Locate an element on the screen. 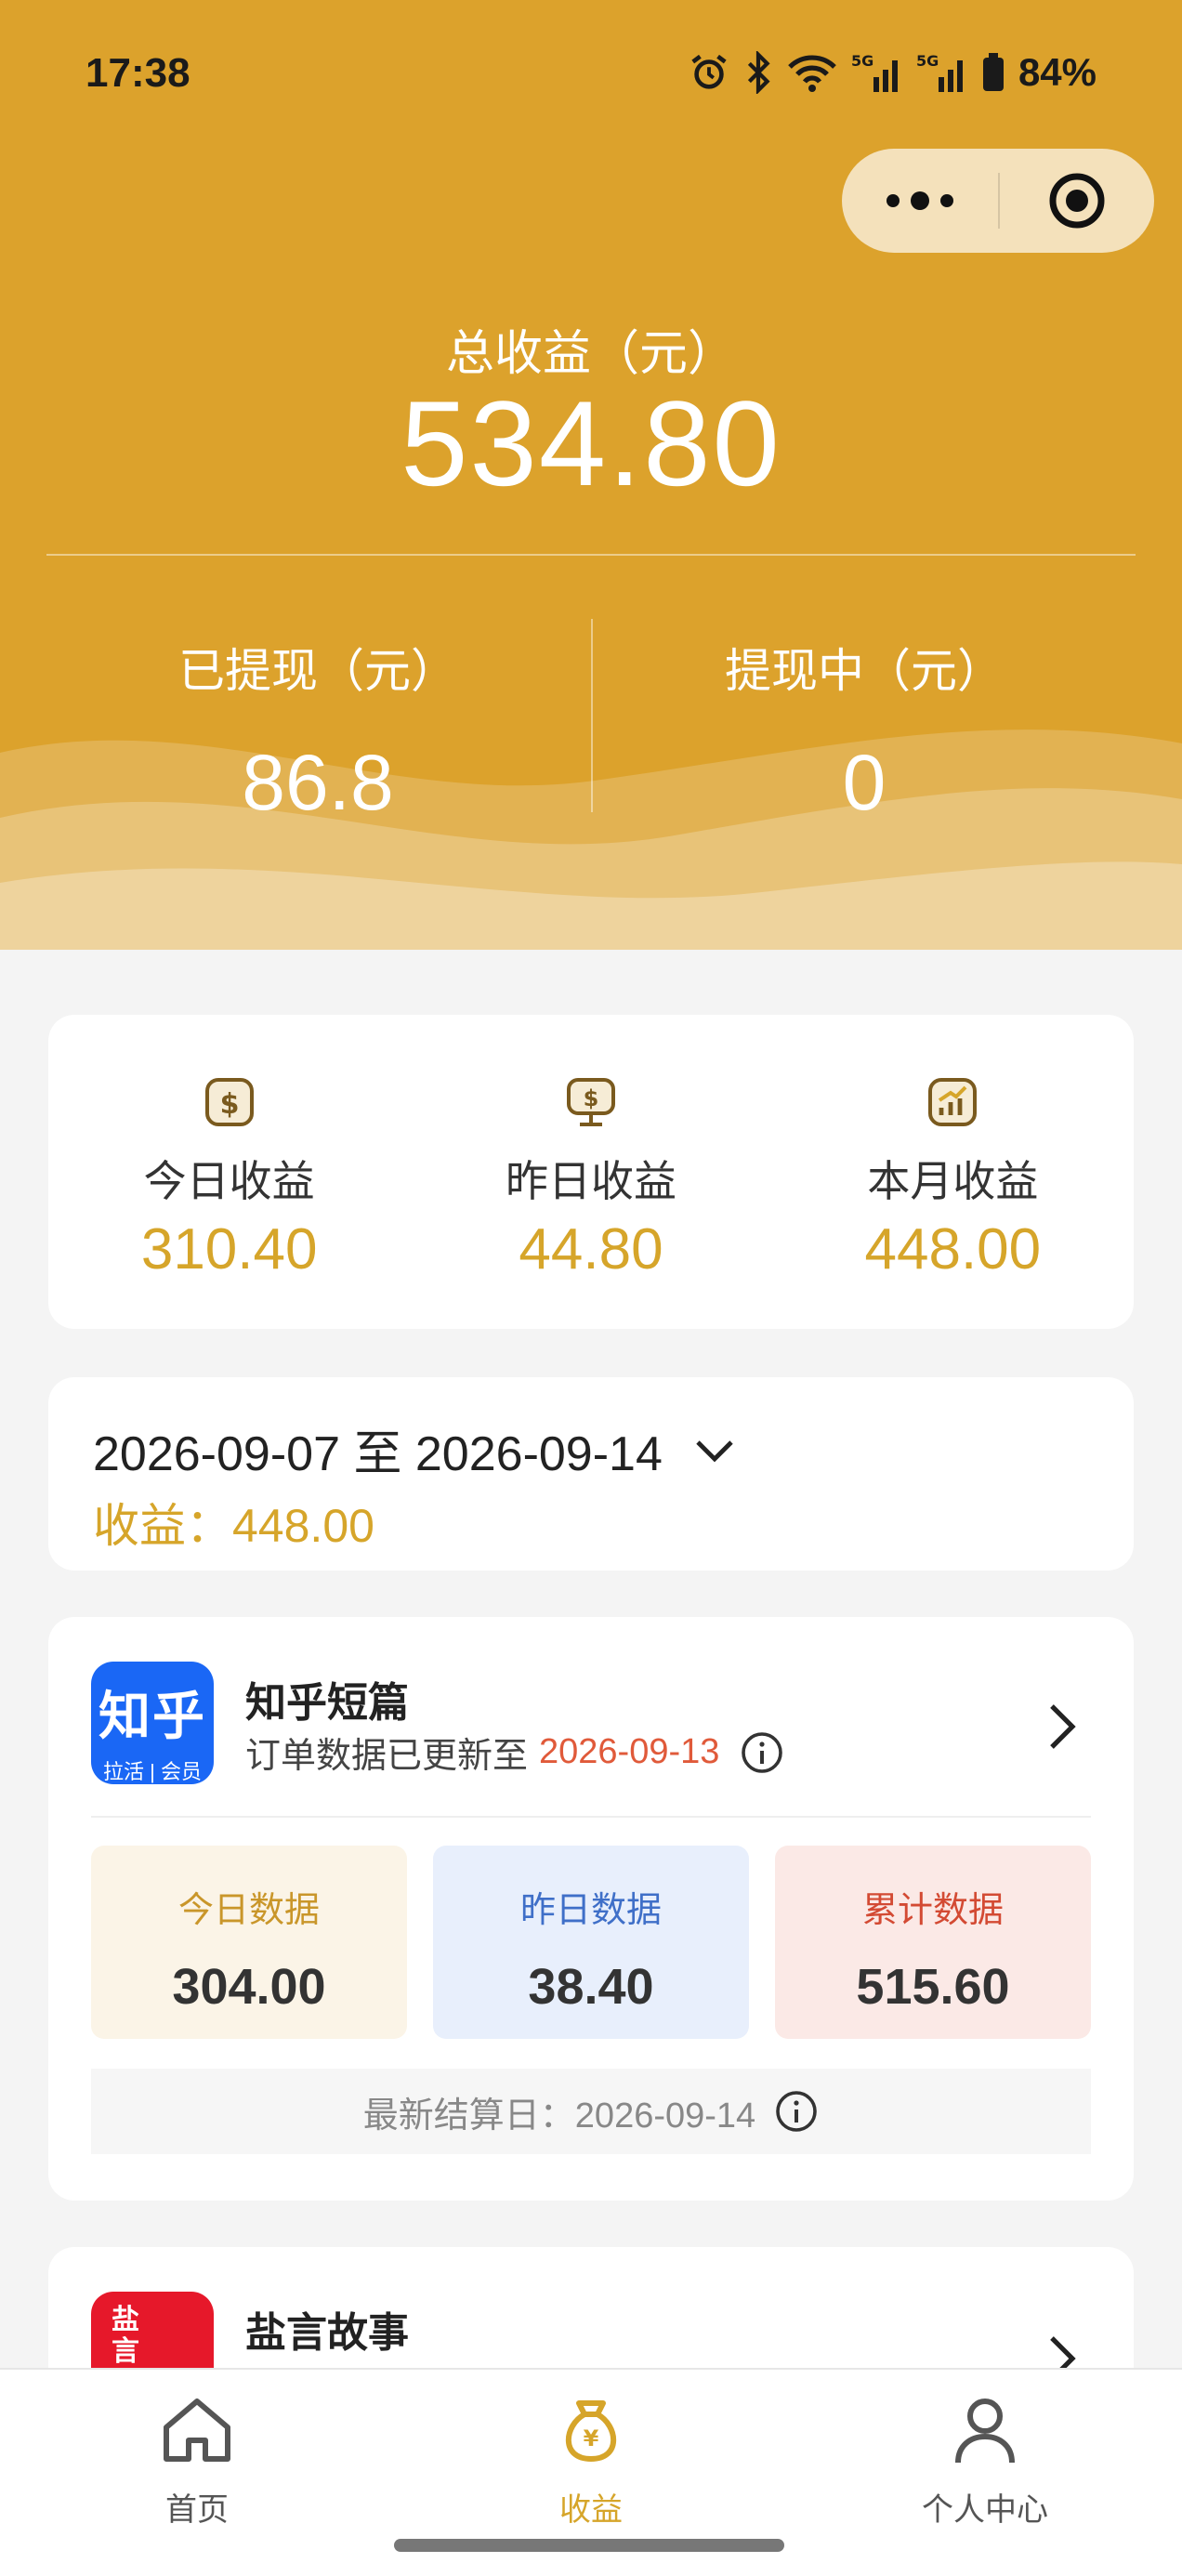 The width and height of the screenshot is (1182, 2576). earnings-stats-card: $ 今日收益 310.40 $ 昨日收益 44.80 本月收益 448.00 is located at coordinates (591, 1172).